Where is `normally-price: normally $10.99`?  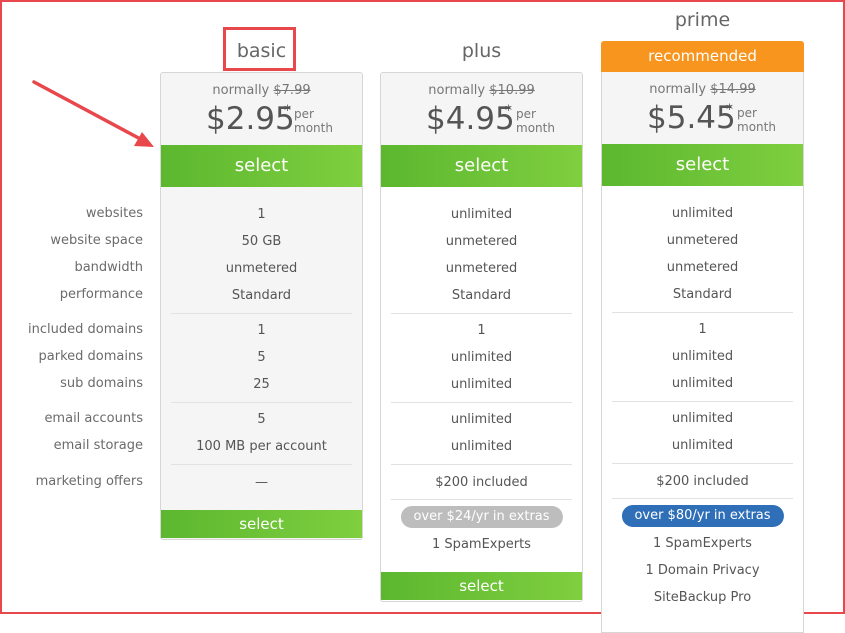 normally-price: normally $10.99 is located at coordinates (481, 90).